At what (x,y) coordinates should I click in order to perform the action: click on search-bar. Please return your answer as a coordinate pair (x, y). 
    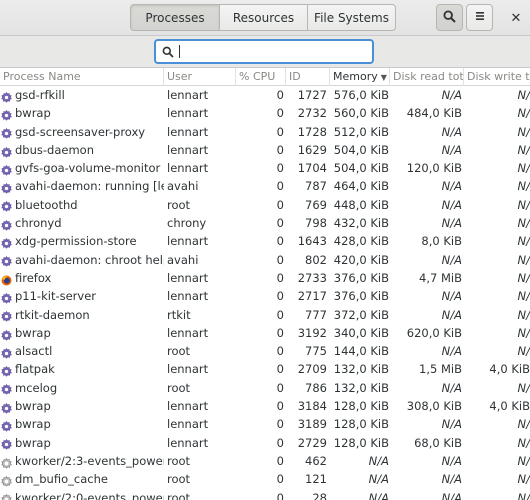
    Looking at the image, I should click on (265, 52).